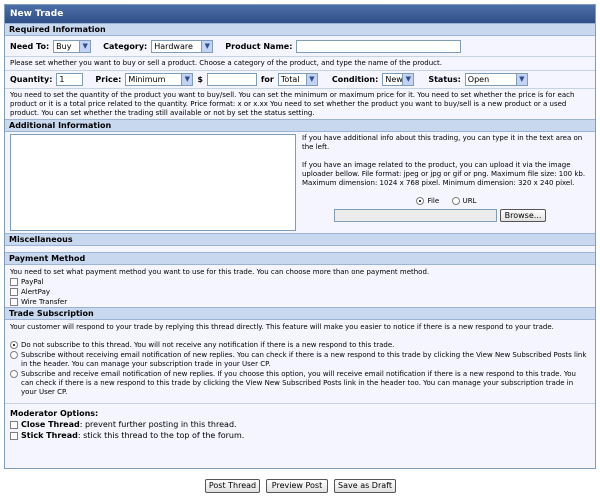 Image resolution: width=600 pixels, height=499 pixels. What do you see at coordinates (49, 435) in the screenshot?
I see `stick-thread-label: Stick Thread` at bounding box center [49, 435].